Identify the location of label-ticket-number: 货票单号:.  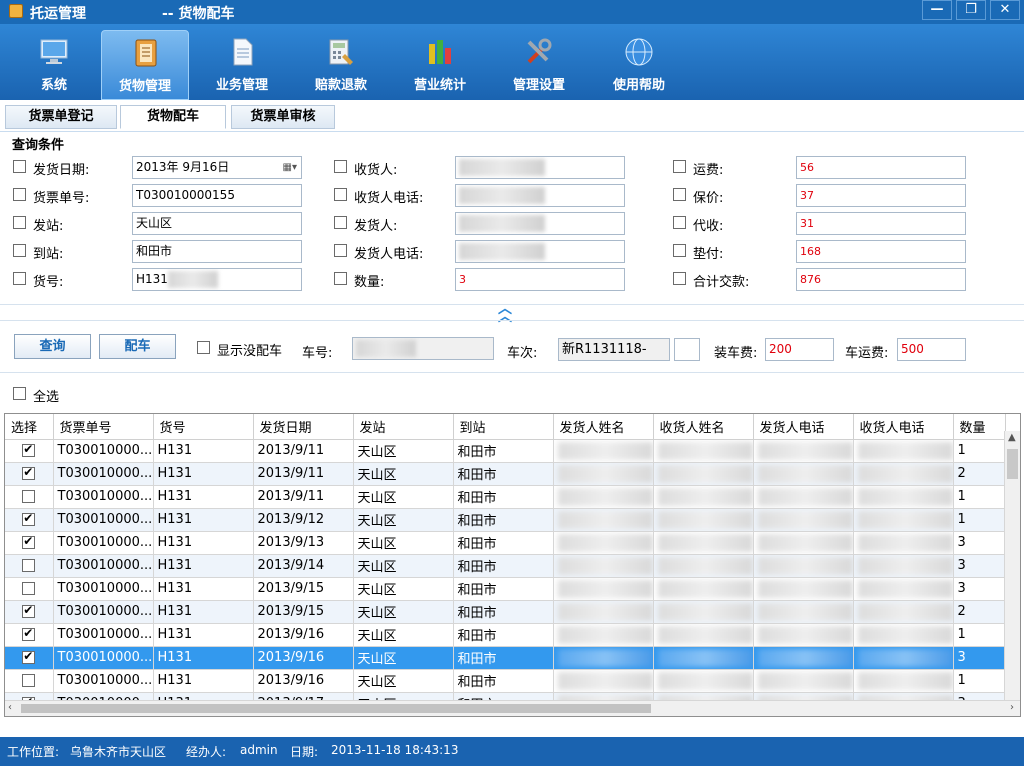
(61, 198).